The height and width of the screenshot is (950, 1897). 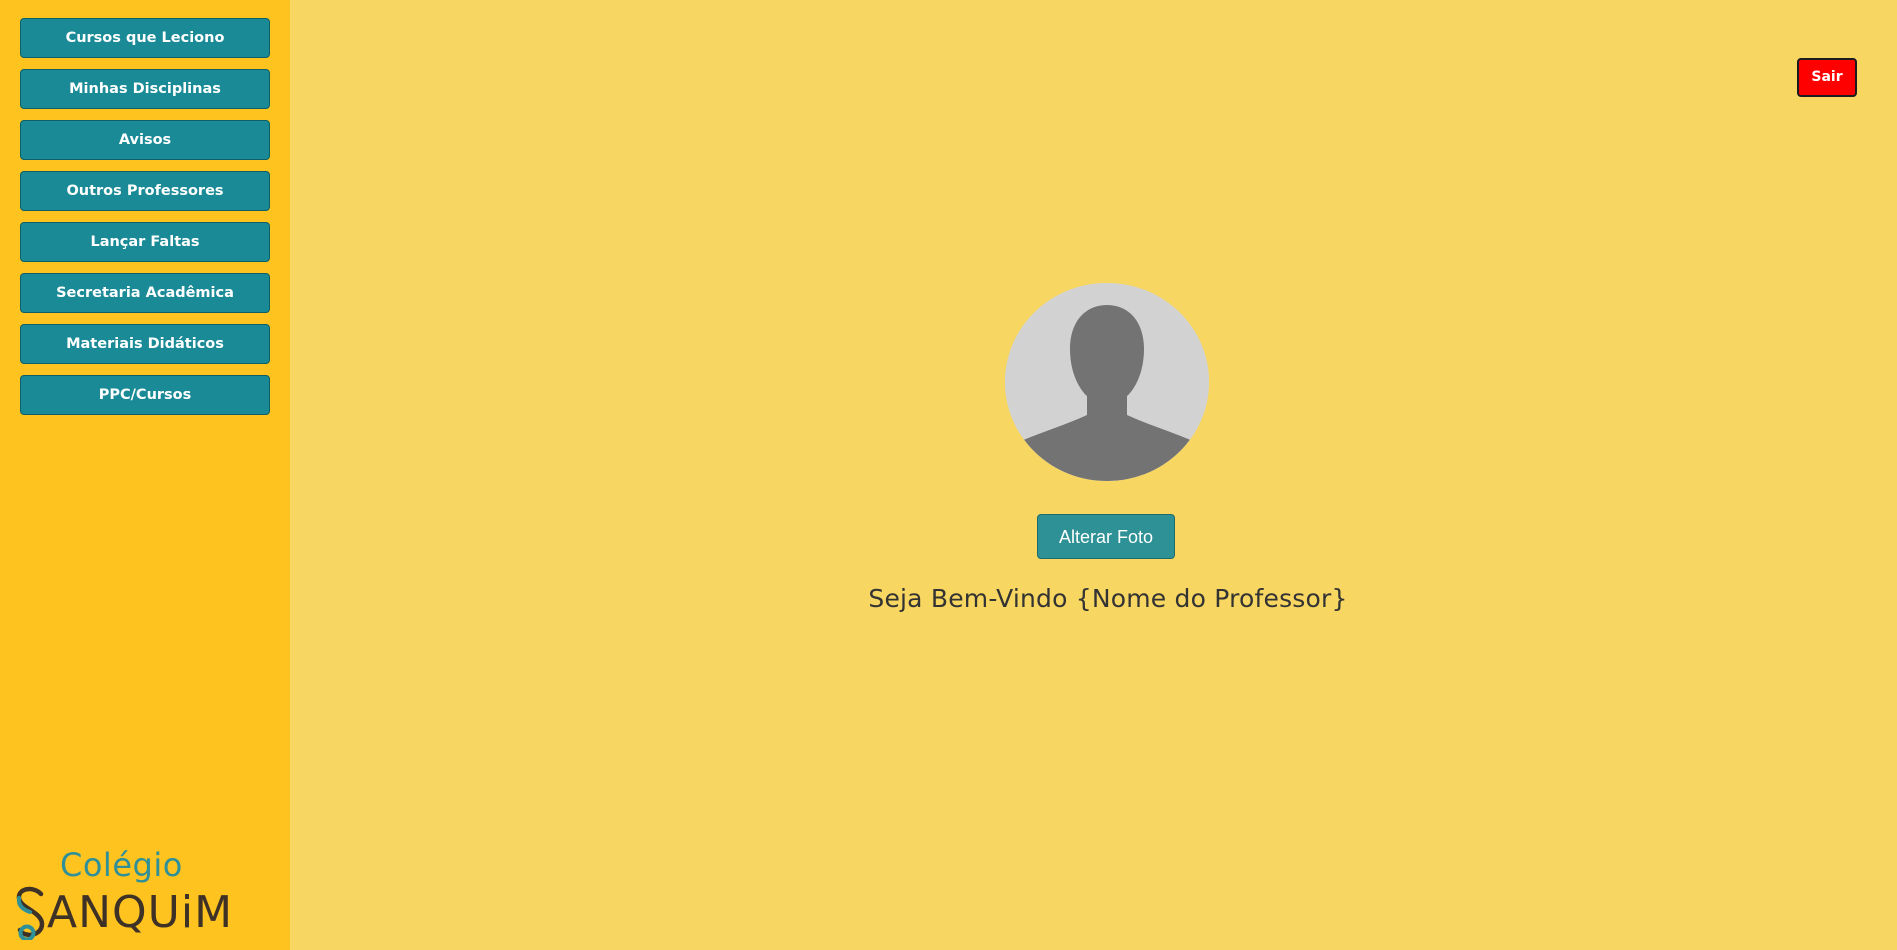 I want to click on sidebar-item-cursos-que-leciono: Cursos que Leciono, so click(x=145, y=38).